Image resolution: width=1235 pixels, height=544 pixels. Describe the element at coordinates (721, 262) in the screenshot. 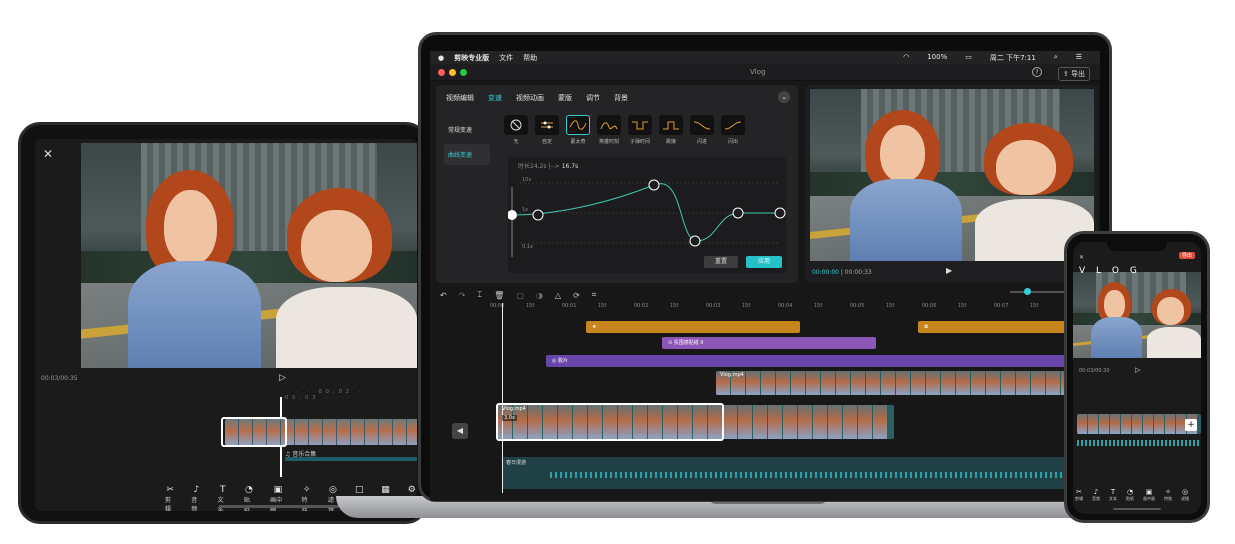

I see `reset-button: 重置` at that location.